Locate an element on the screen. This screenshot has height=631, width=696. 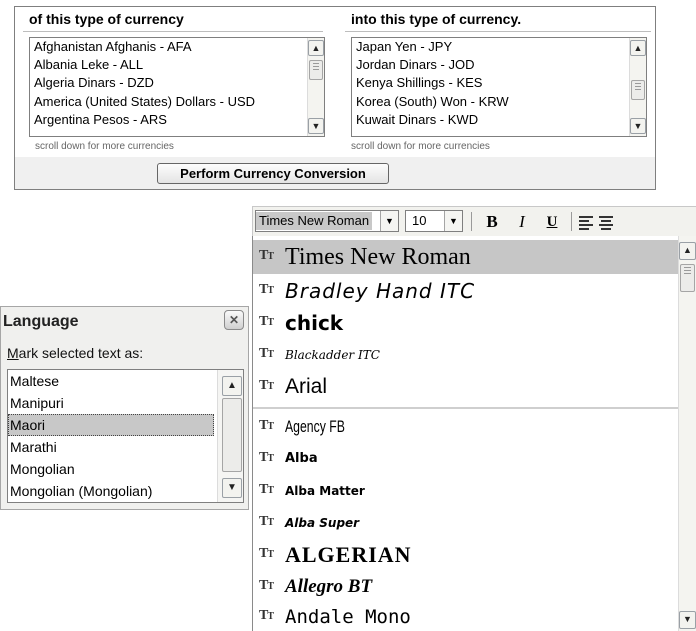
font-item-label: Alba is located at coordinates (301, 458).